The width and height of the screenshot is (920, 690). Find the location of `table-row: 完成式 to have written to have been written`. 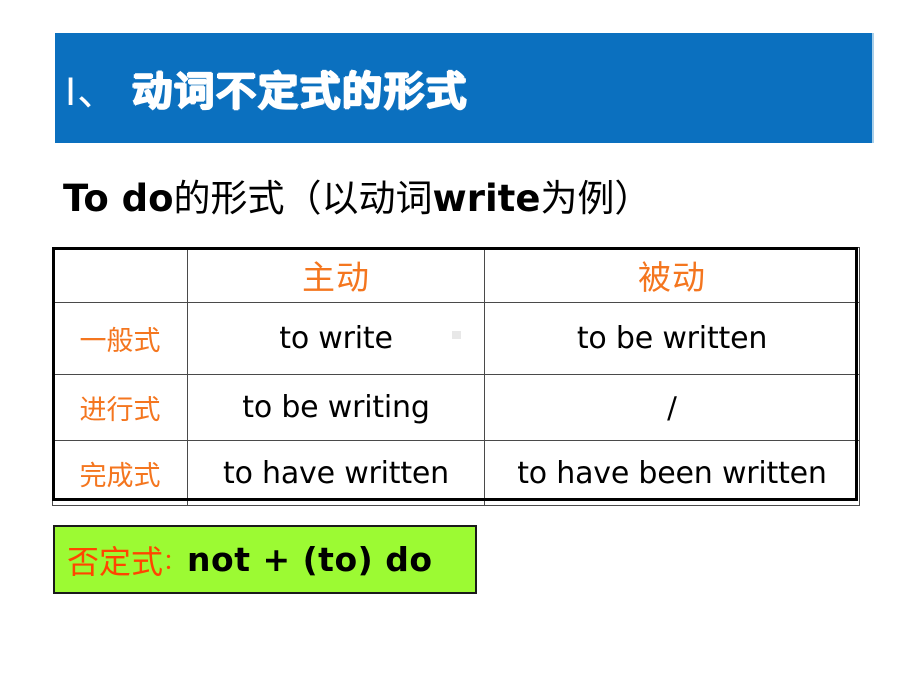

table-row: 完成式 to have written to have been written is located at coordinates (456, 473).